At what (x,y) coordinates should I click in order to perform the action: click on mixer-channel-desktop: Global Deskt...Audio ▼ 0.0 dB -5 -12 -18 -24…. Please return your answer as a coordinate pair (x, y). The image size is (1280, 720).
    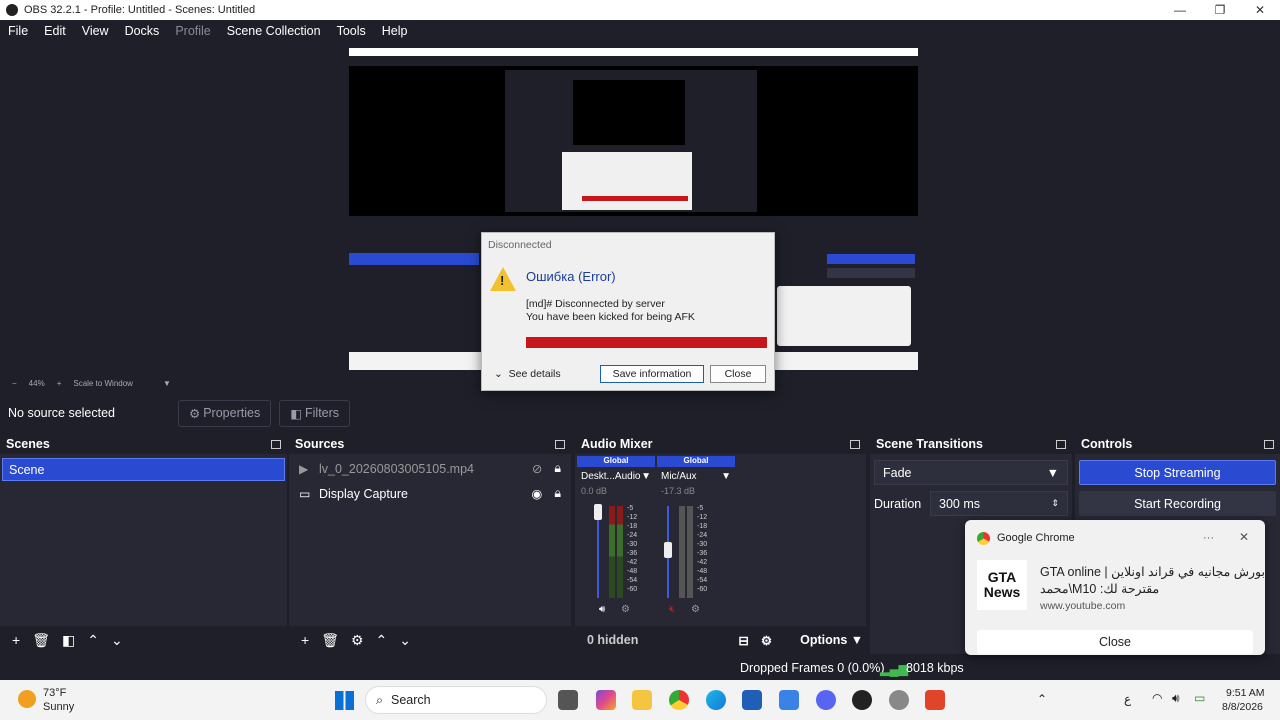
    Looking at the image, I should click on (616, 535).